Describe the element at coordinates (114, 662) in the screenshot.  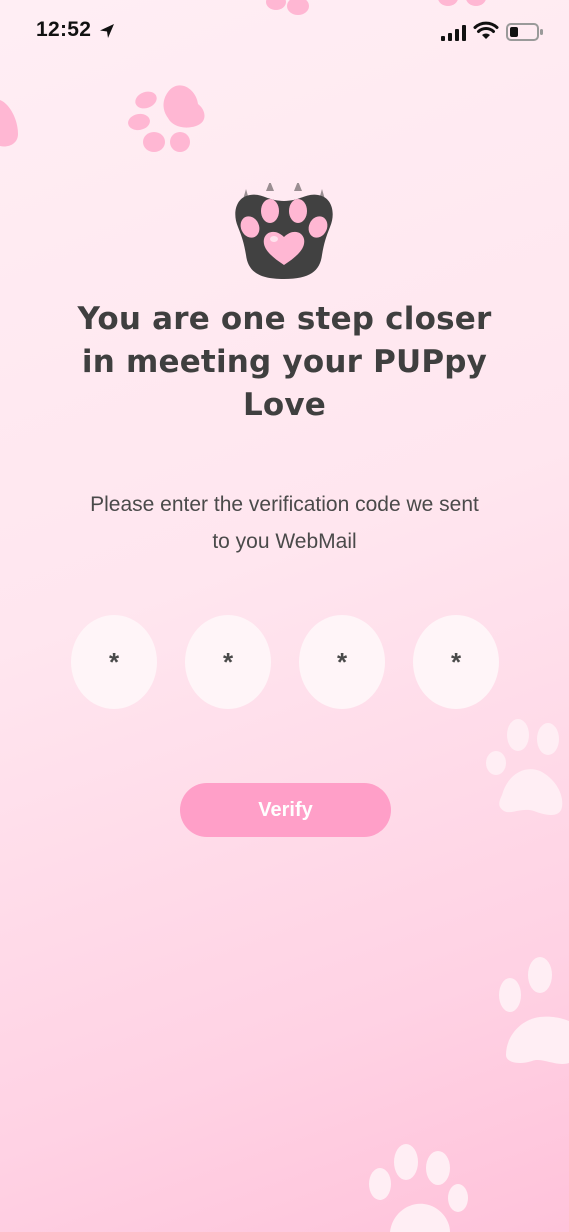
I see `code-digit-input-1: *` at that location.